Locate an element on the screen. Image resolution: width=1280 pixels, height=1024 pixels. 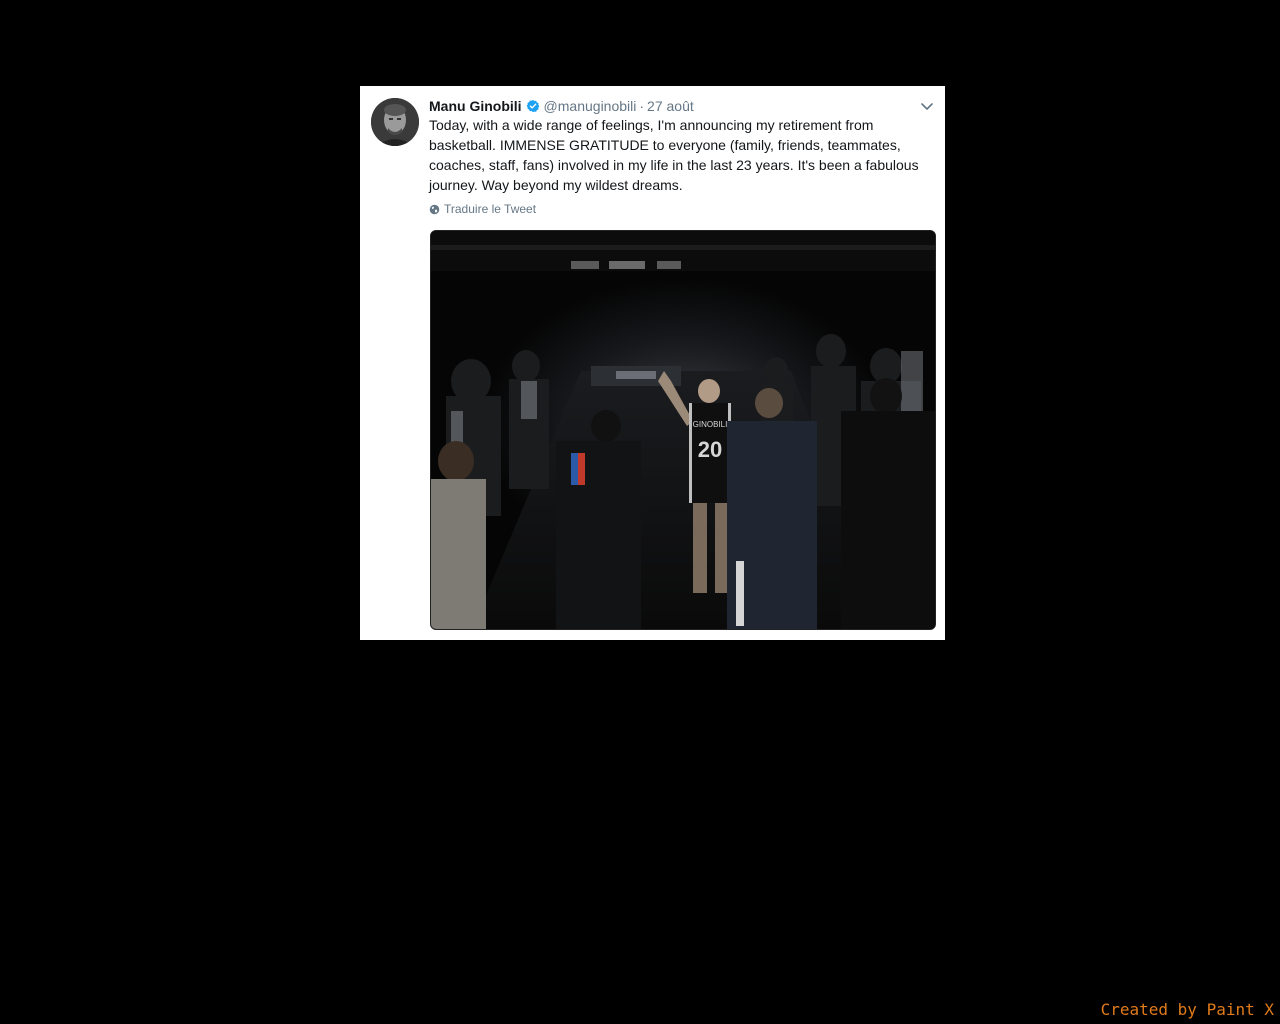
jersey-name: GINOBILI is located at coordinates (710, 424).